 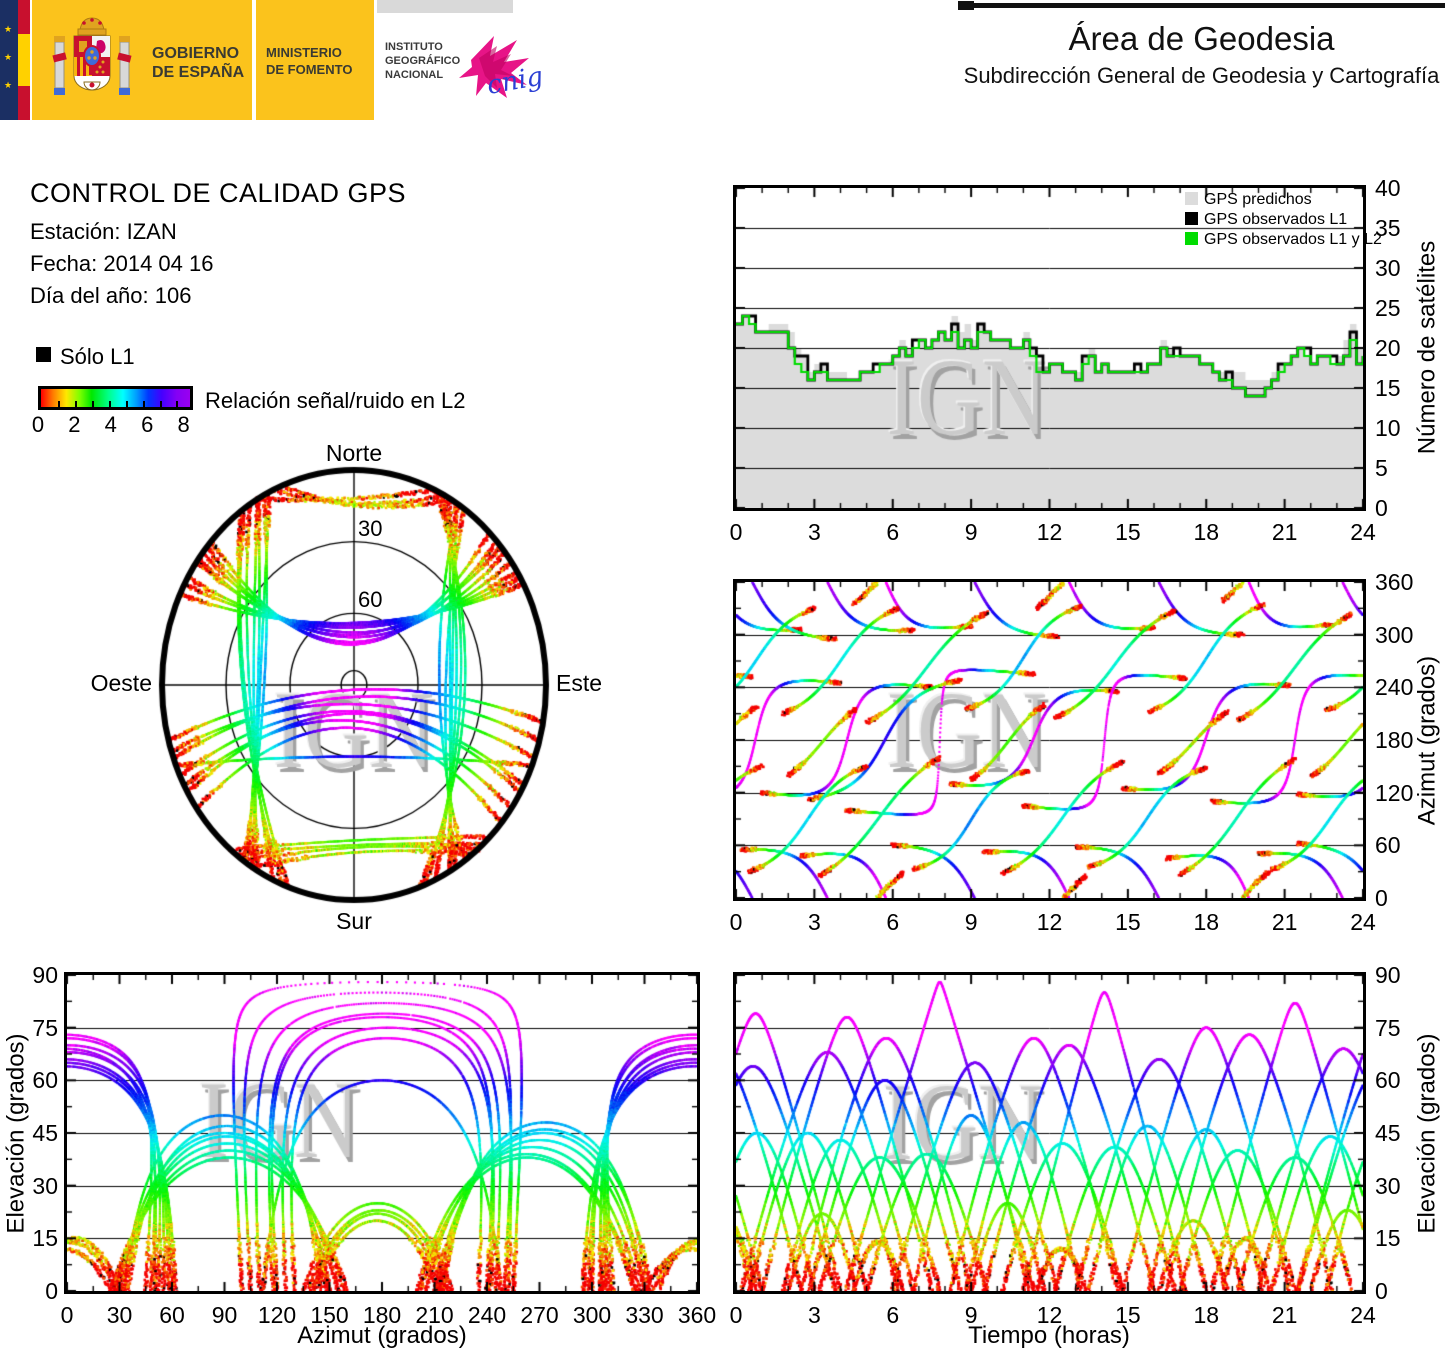 What do you see at coordinates (183, 424) in the screenshot?
I see `colorbar-number: 8` at bounding box center [183, 424].